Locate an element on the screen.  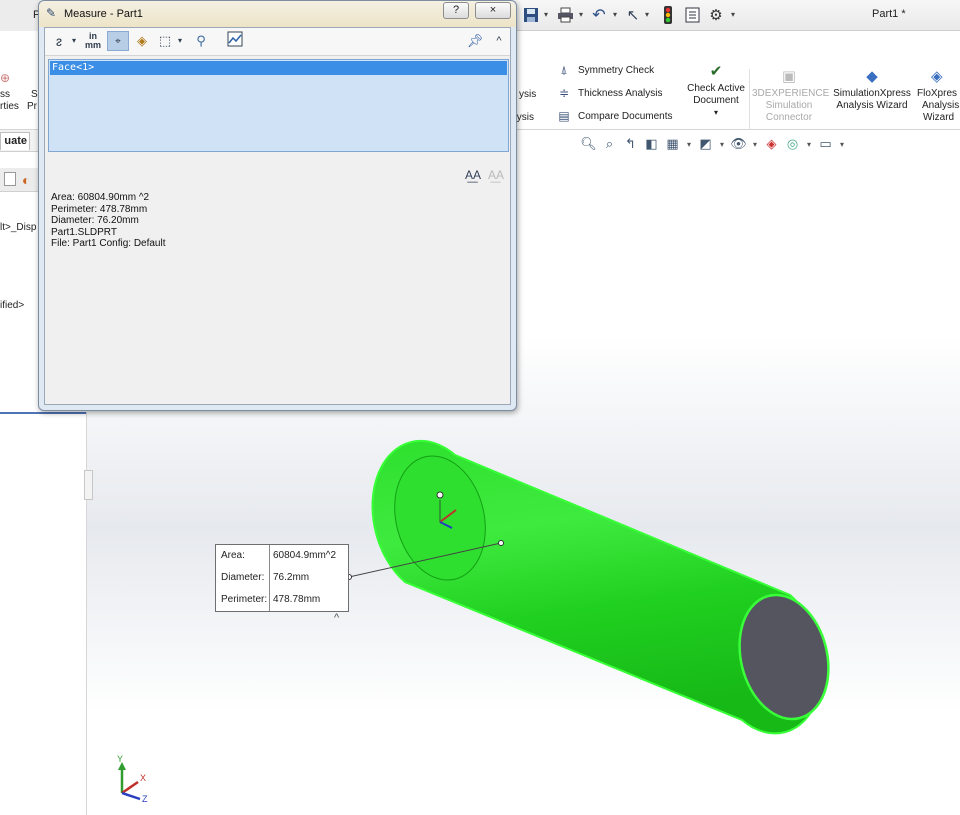
callout-row-diameter: Diameter: 76.2mm is located at coordinates (282, 578).